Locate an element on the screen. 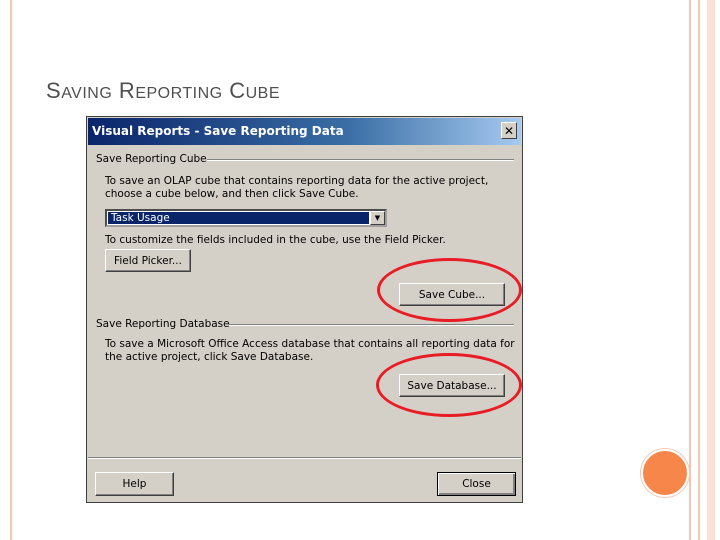 Image resolution: width=720 pixels, height=540 pixels. chevron-down-icon: ▼ is located at coordinates (377, 218).